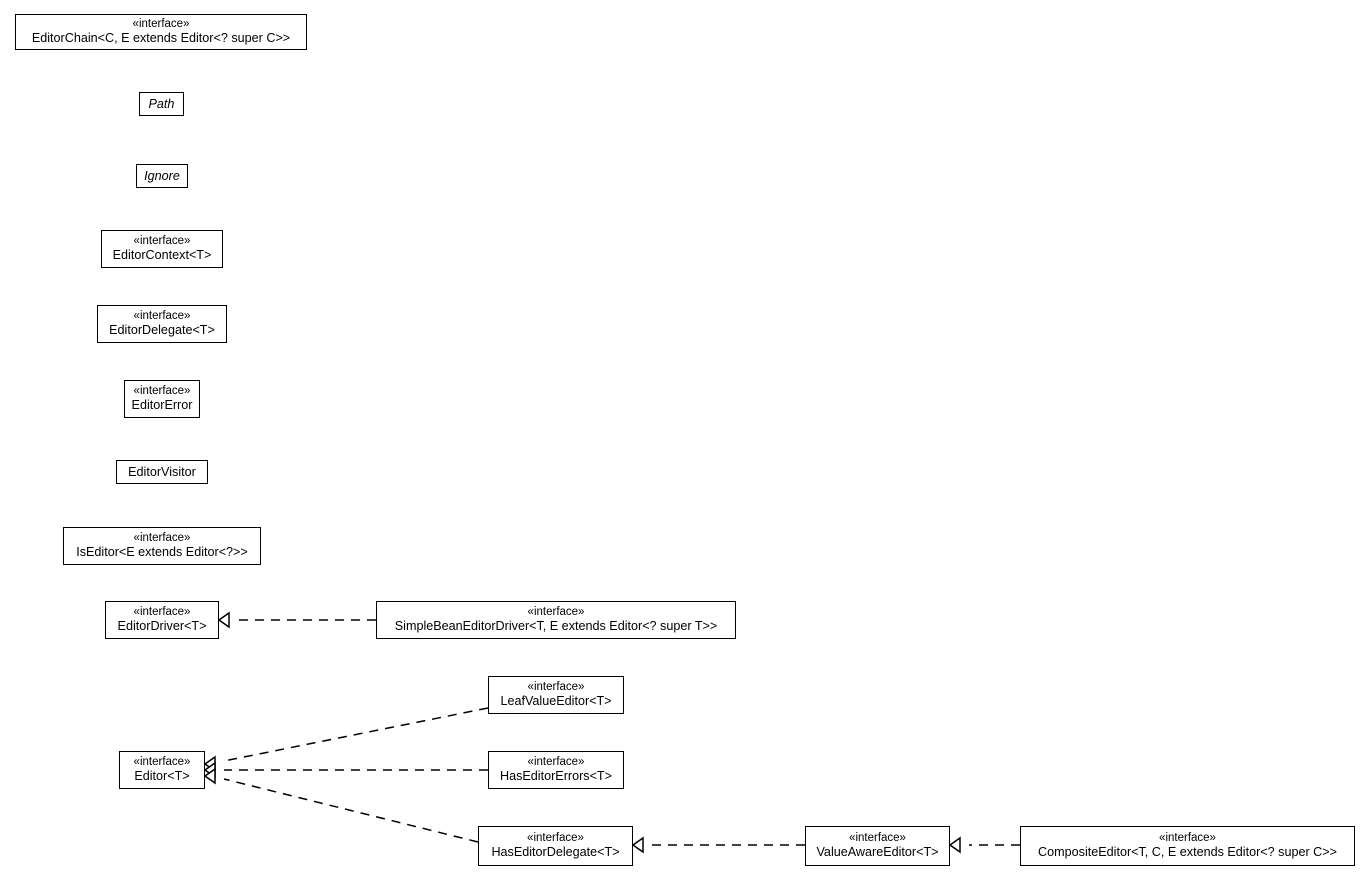 The width and height of the screenshot is (1369, 875). I want to click on relationship-edge-simplebean-to-editordriver, so click(296, 620).